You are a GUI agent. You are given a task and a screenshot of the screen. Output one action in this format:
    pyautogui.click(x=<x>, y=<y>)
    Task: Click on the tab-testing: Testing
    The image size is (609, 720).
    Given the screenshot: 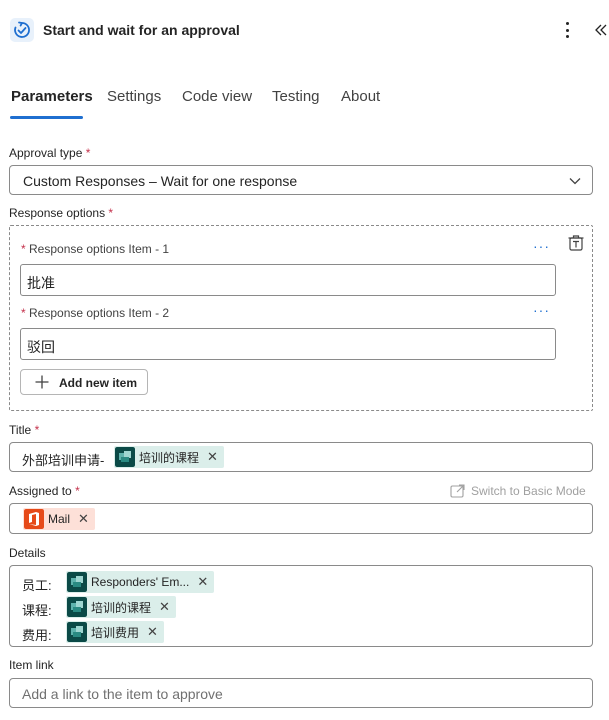 What is the action you would take?
    pyautogui.click(x=296, y=96)
    